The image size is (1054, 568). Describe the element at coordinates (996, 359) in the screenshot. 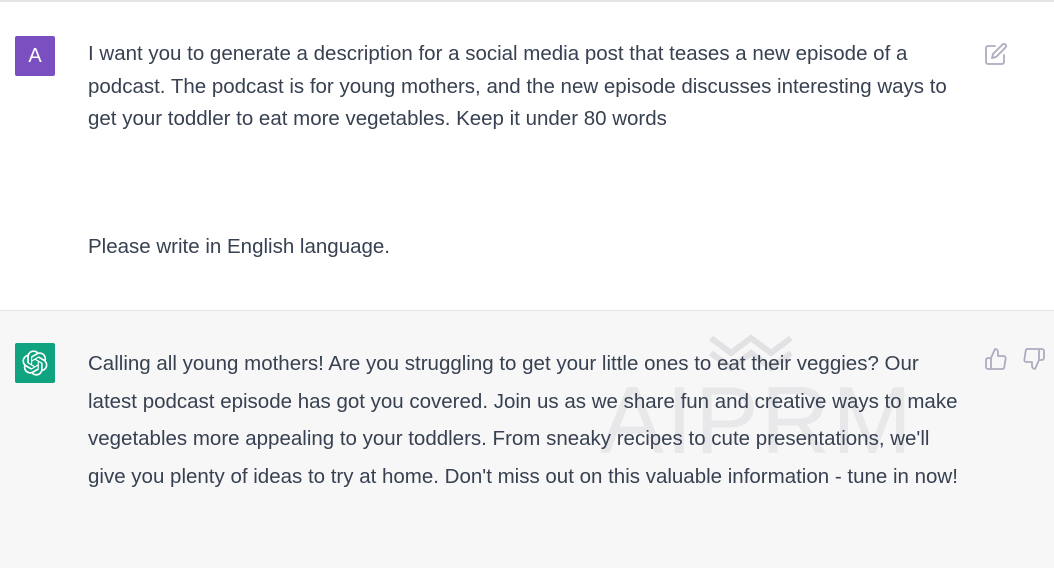

I see `thumbs-up-icon` at that location.